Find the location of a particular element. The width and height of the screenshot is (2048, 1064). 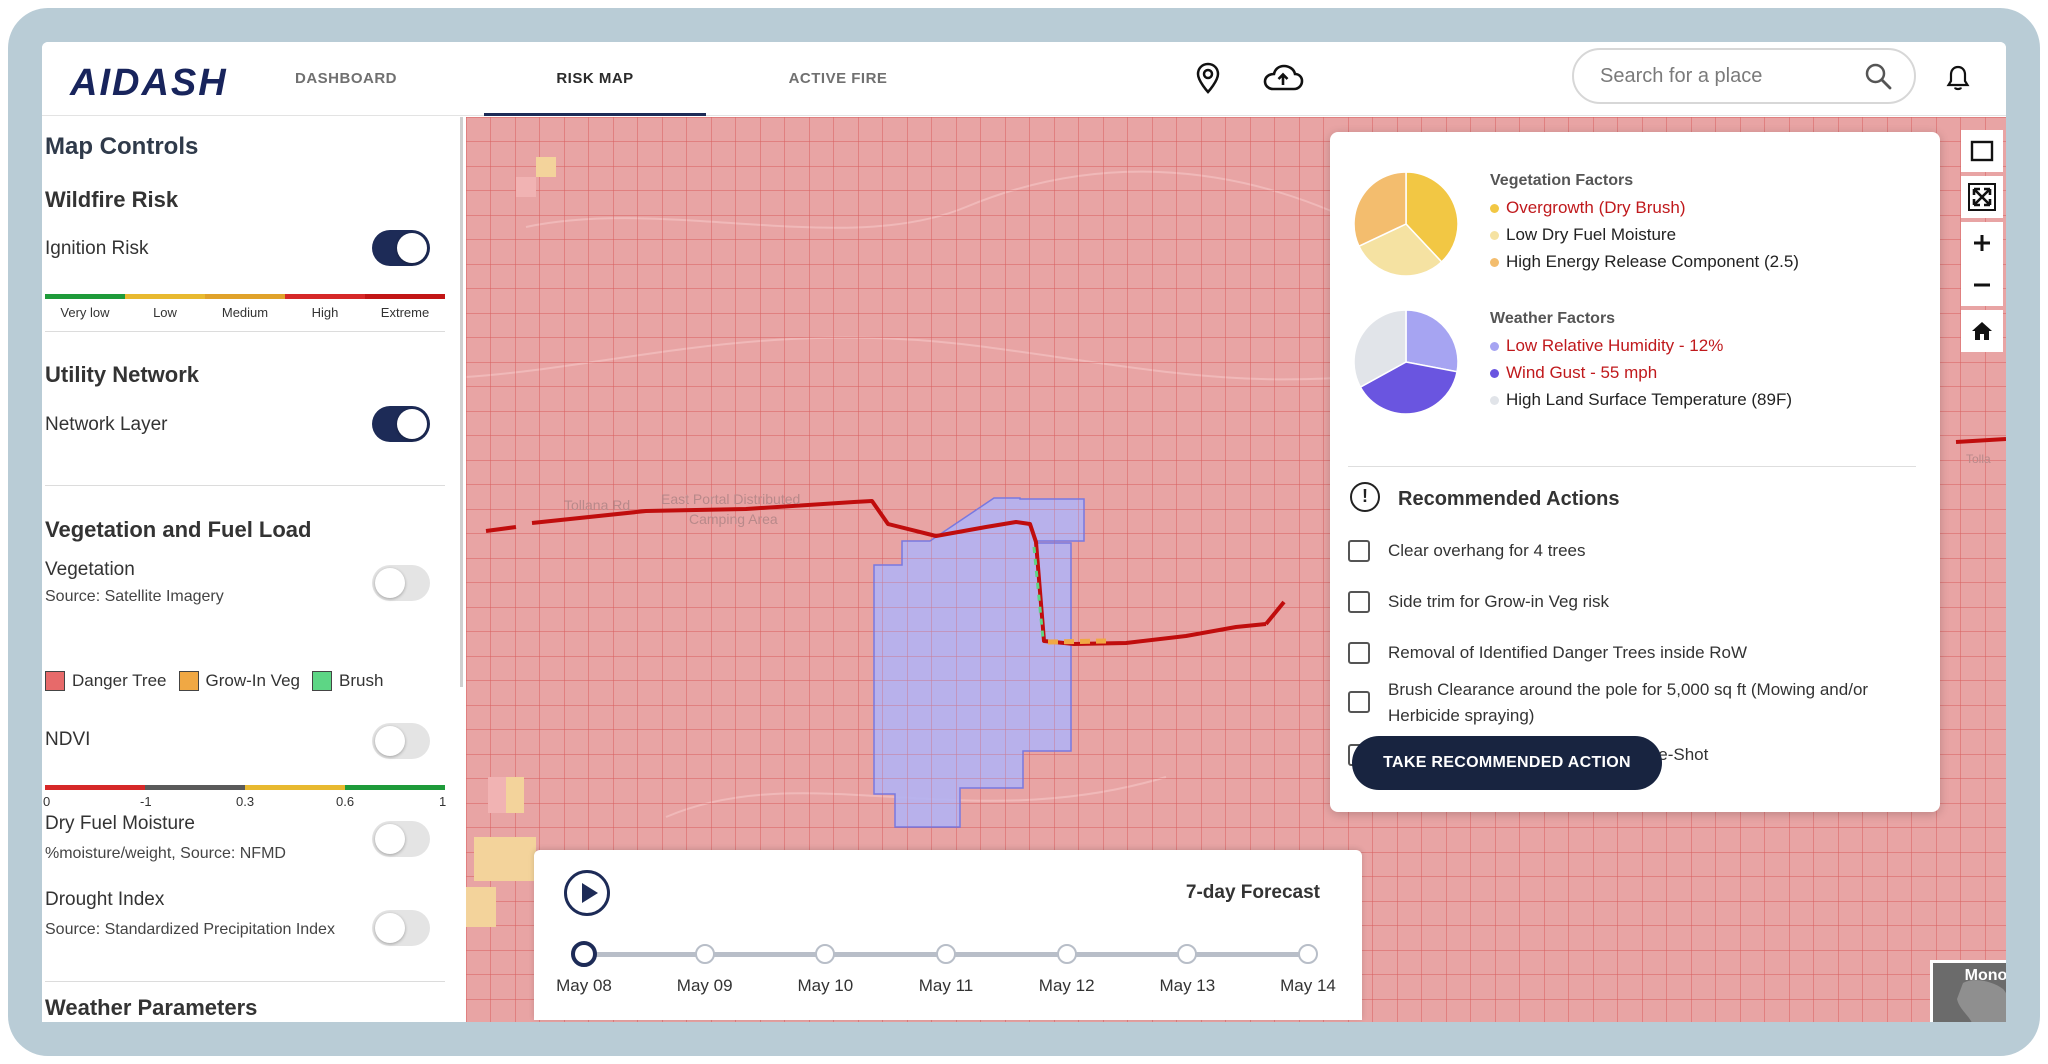

timeline-date-label: May 08 is located at coordinates (584, 985).